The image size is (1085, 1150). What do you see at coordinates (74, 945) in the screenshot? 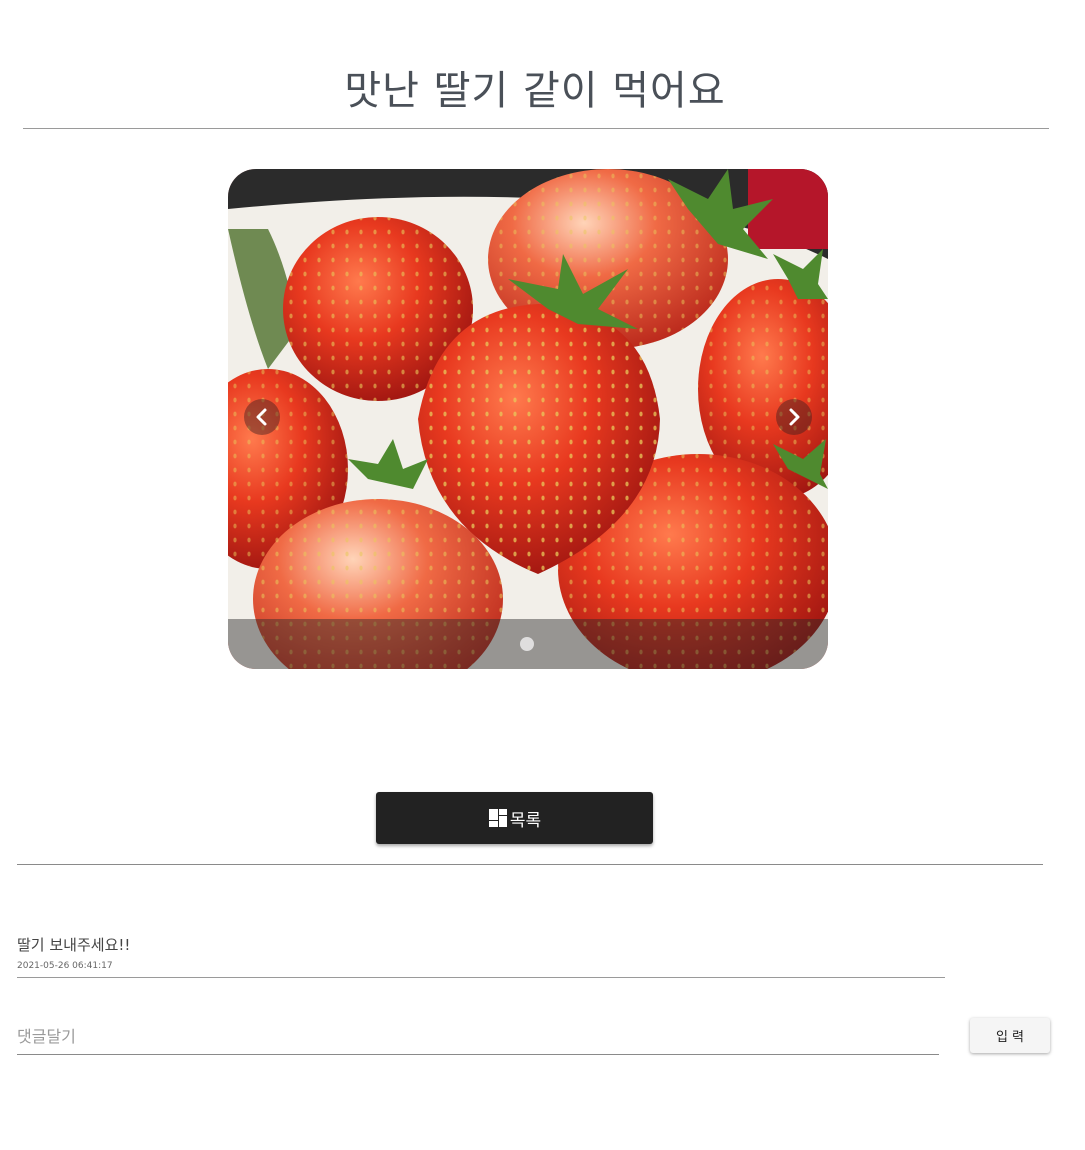
I see `comment-text: 딸기 보내주세요!!` at bounding box center [74, 945].